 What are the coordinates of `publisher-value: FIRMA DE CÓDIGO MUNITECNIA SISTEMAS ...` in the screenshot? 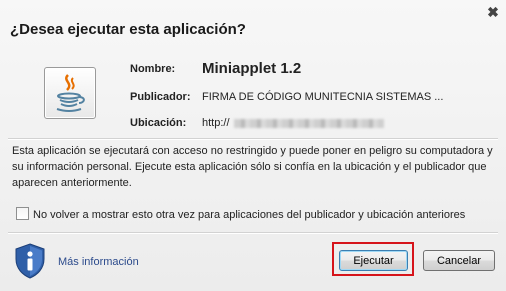 It's located at (323, 97).